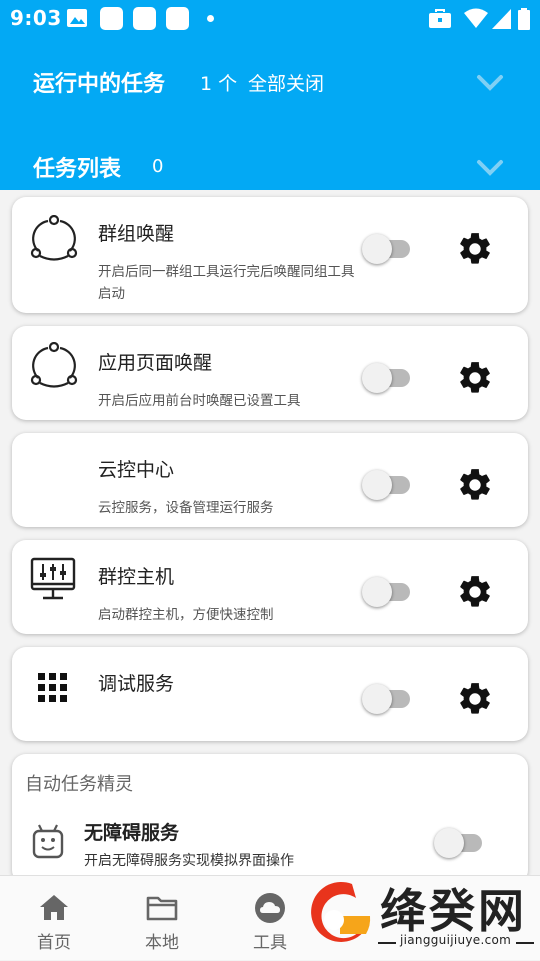  What do you see at coordinates (77, 18) in the screenshot?
I see `image-icon` at bounding box center [77, 18].